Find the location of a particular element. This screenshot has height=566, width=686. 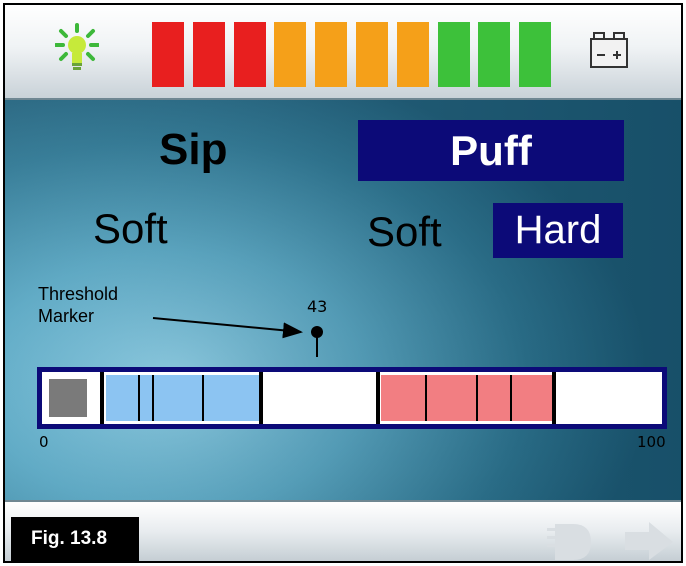

puff-hard-option: Hard is located at coordinates (558, 230).